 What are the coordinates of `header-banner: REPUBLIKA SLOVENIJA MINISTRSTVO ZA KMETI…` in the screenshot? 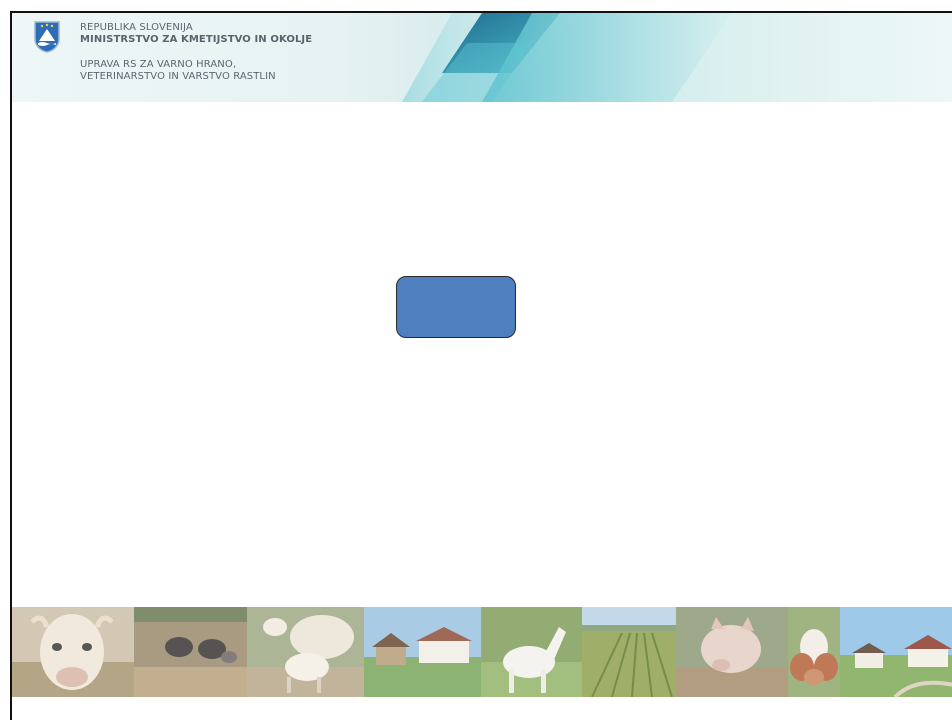 It's located at (482, 57).